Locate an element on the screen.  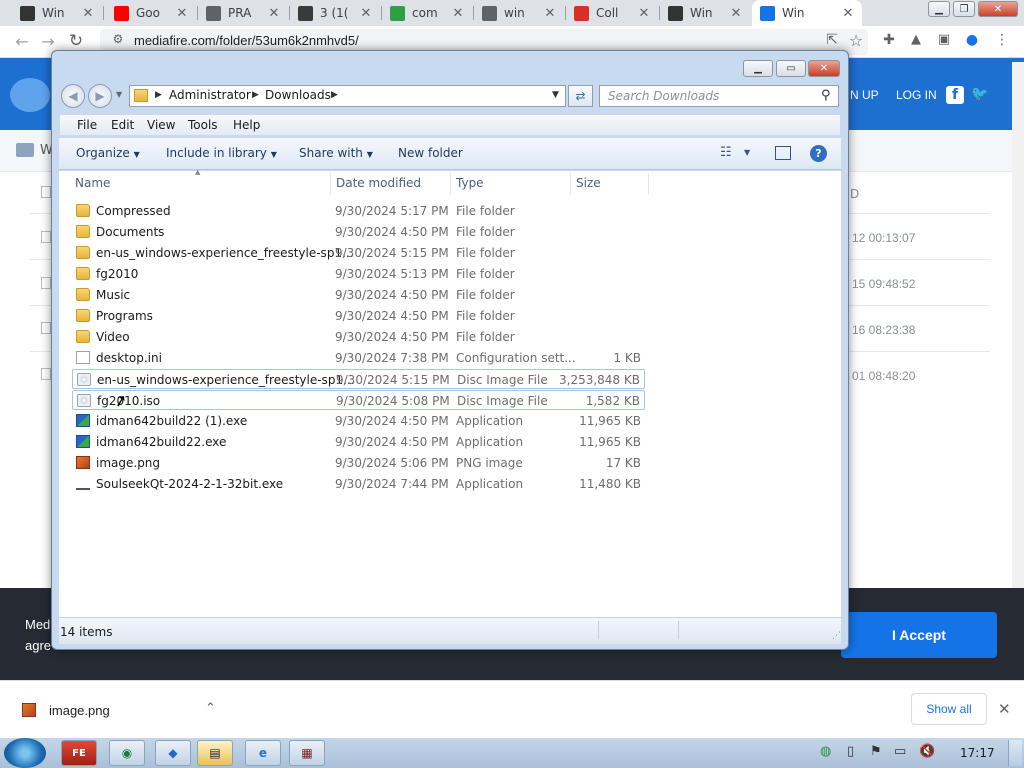
fg-app-taskbar-icon: FE is located at coordinates (79, 753).